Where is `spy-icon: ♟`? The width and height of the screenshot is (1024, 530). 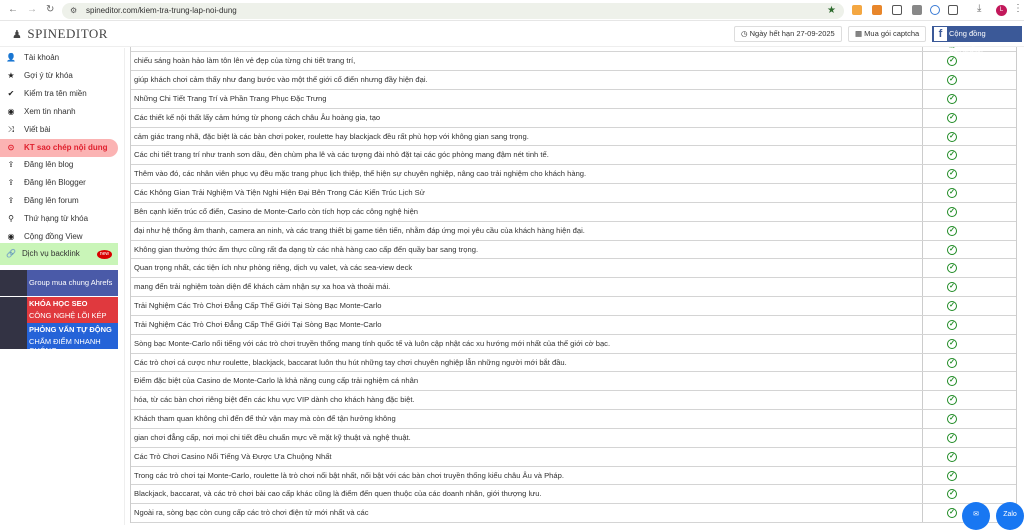
spy-icon: ♟ is located at coordinates (17, 35).